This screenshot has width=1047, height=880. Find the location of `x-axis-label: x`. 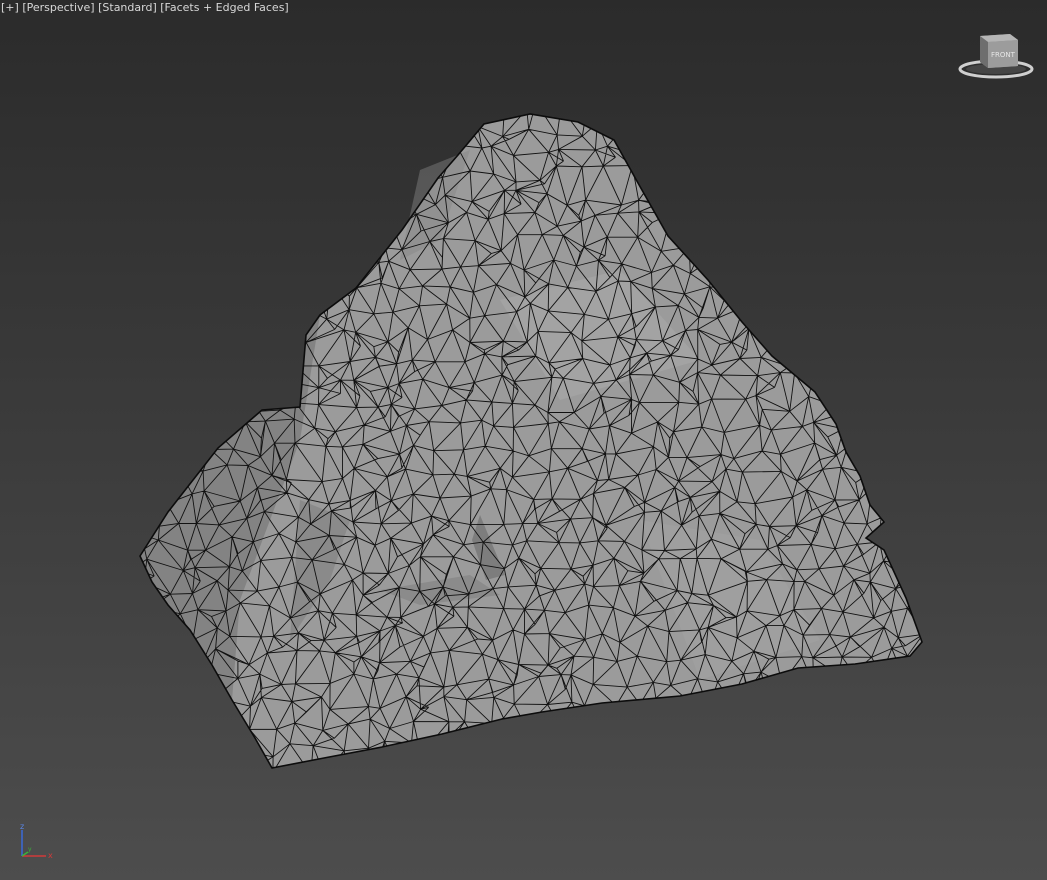

x-axis-label: x is located at coordinates (50, 855).